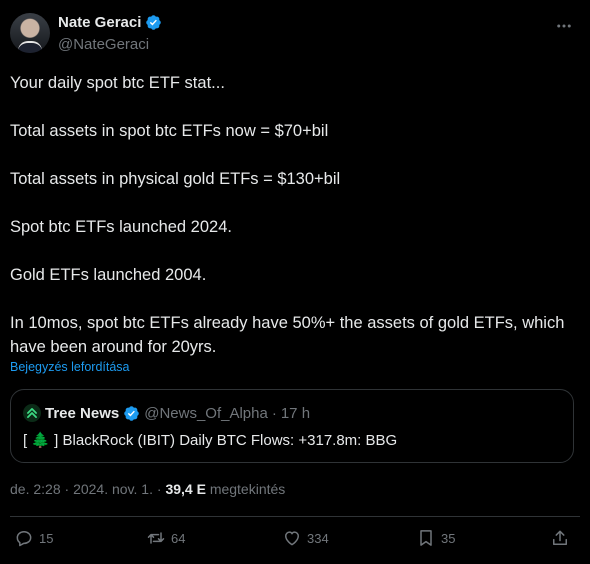 The height and width of the screenshot is (564, 590). I want to click on quoted-author-handle: @News_Of_Alpha, so click(206, 413).